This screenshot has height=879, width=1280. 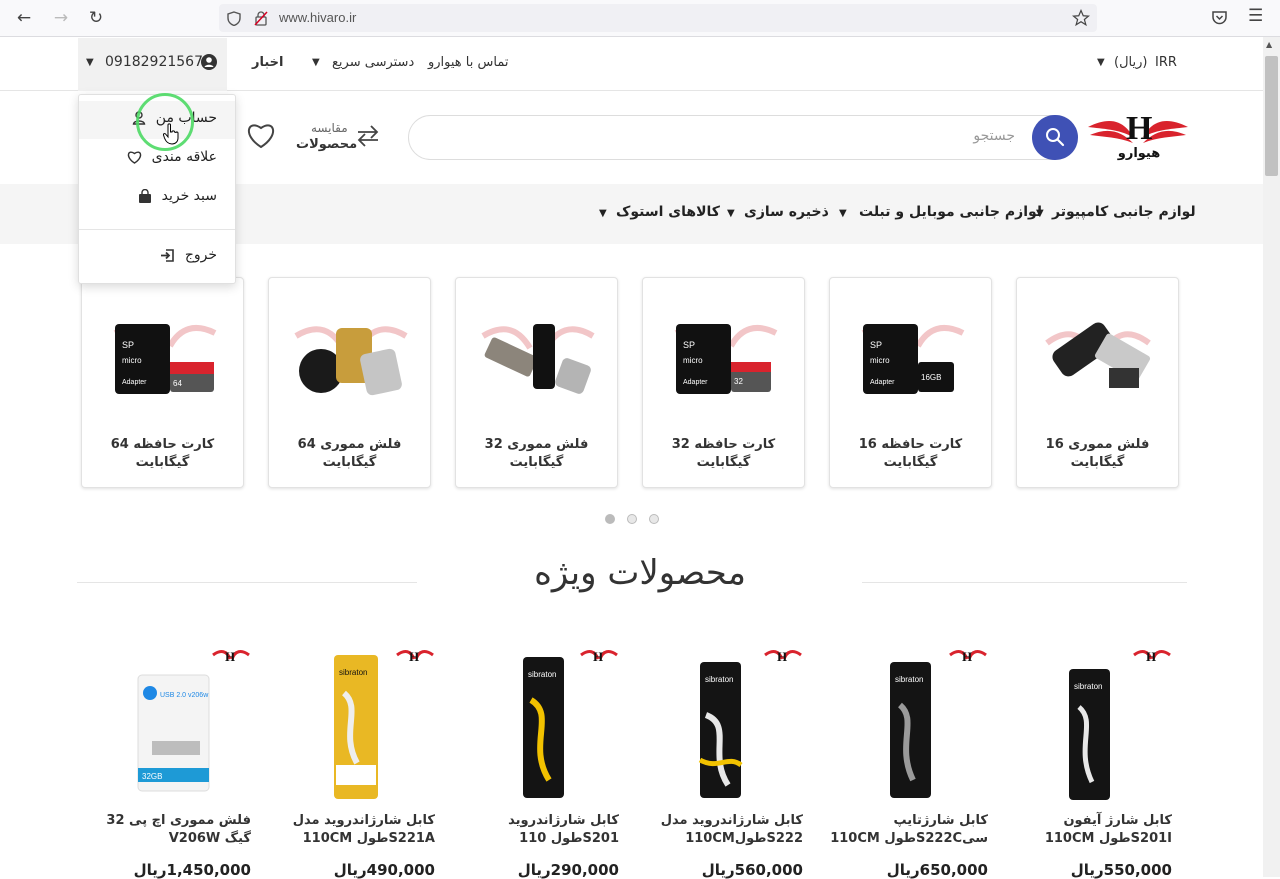 I want to click on search-icon, so click(x=1055, y=137).